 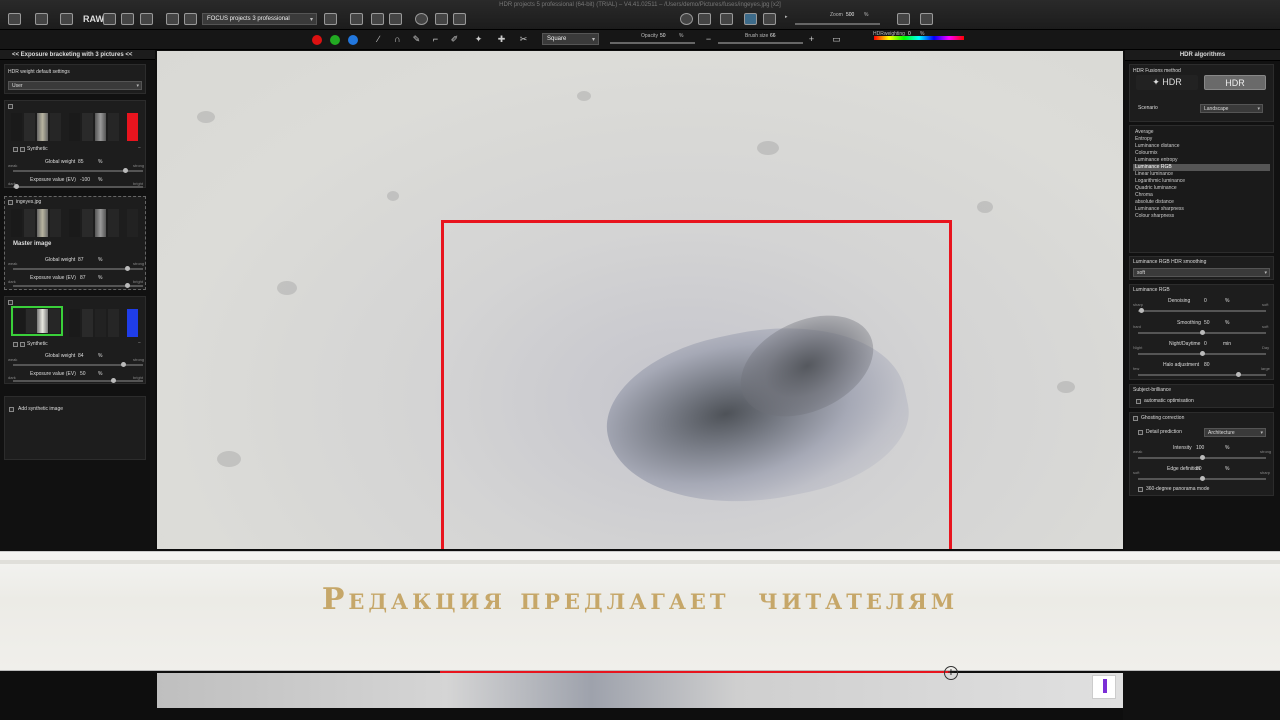 What do you see at coordinates (760, 43) in the screenshot?
I see `brush-size-slider` at bounding box center [760, 43].